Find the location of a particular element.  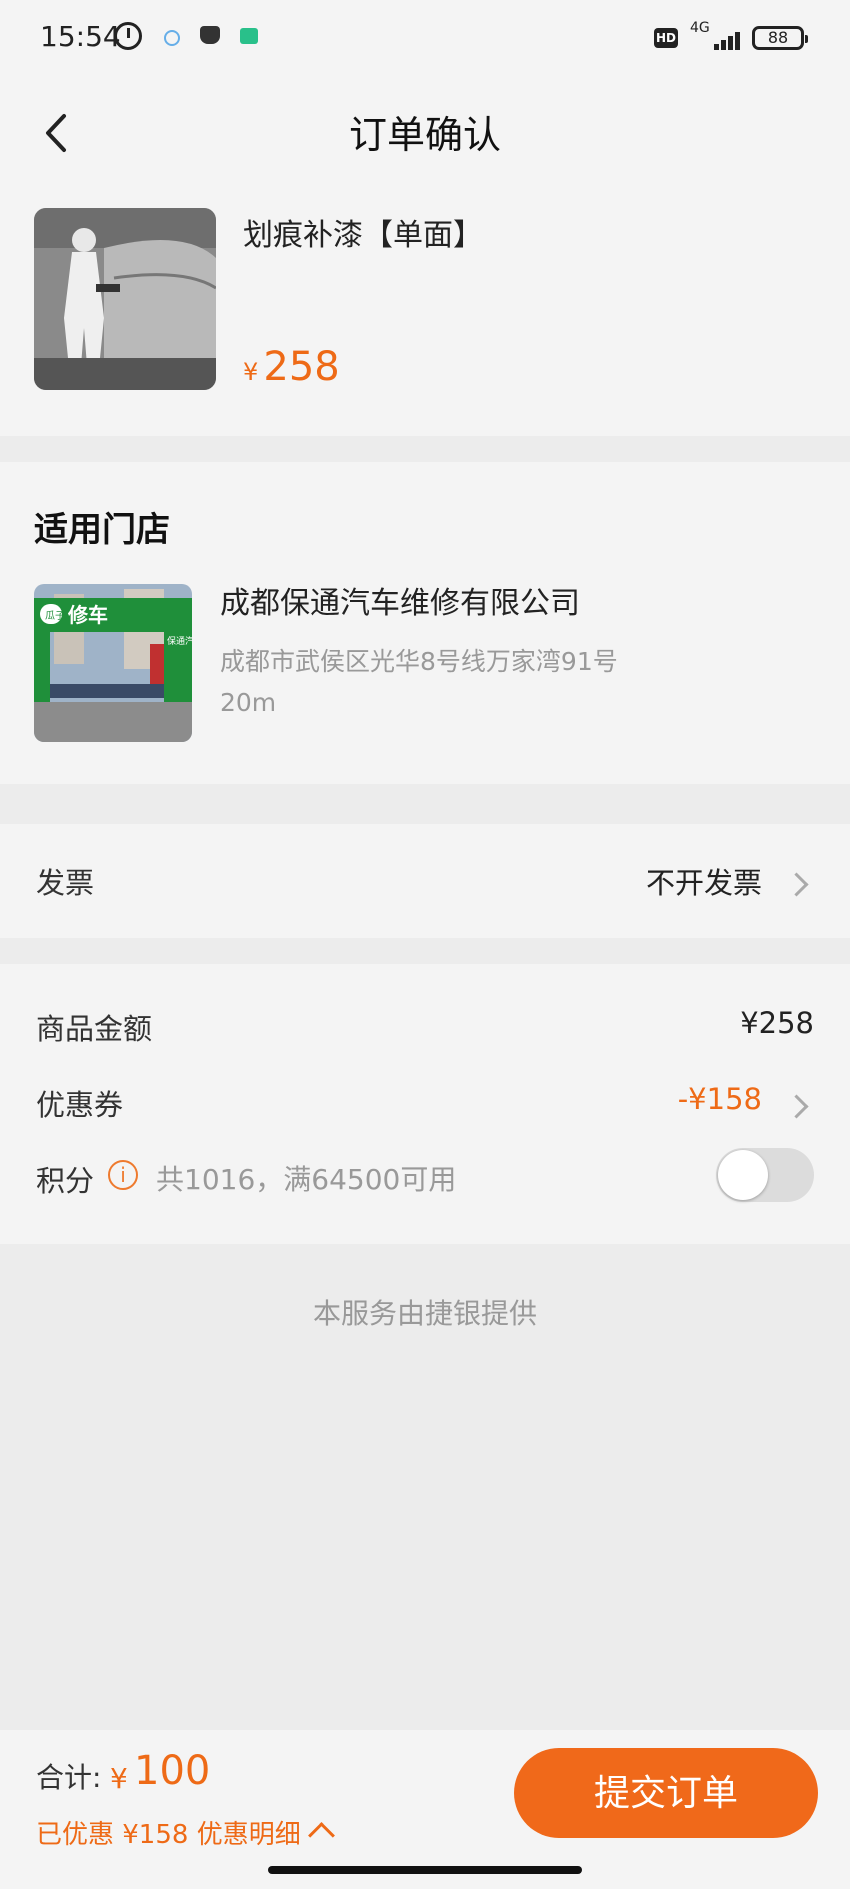

points-toggle is located at coordinates (765, 1175).